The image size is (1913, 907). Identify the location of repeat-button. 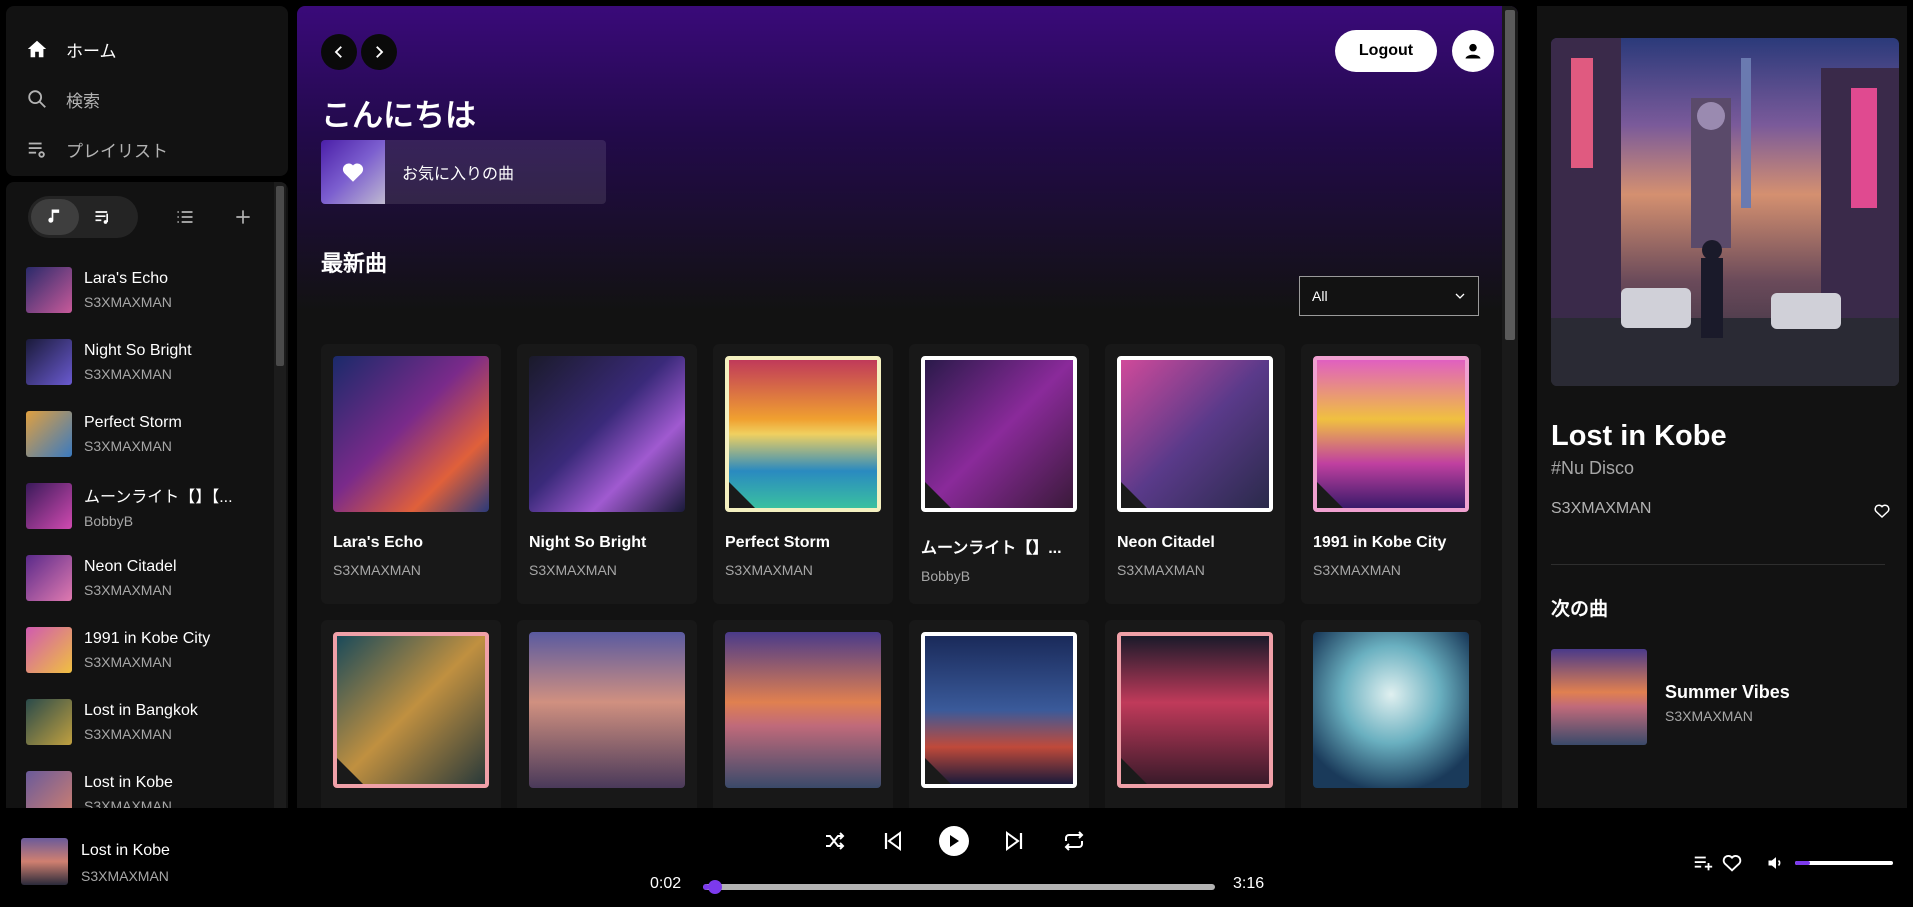
(1074, 841).